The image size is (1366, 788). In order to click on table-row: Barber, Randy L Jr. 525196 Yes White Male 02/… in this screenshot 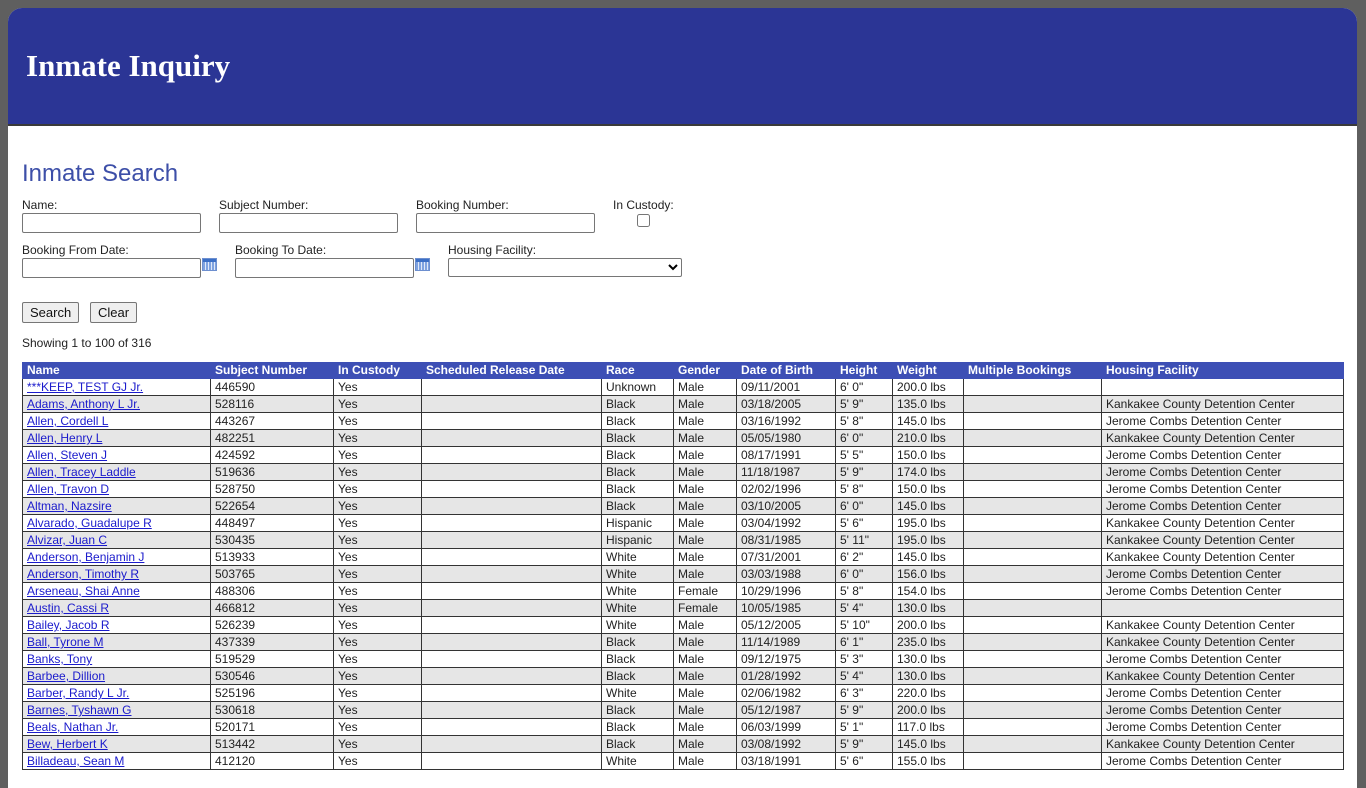, I will do `click(683, 693)`.